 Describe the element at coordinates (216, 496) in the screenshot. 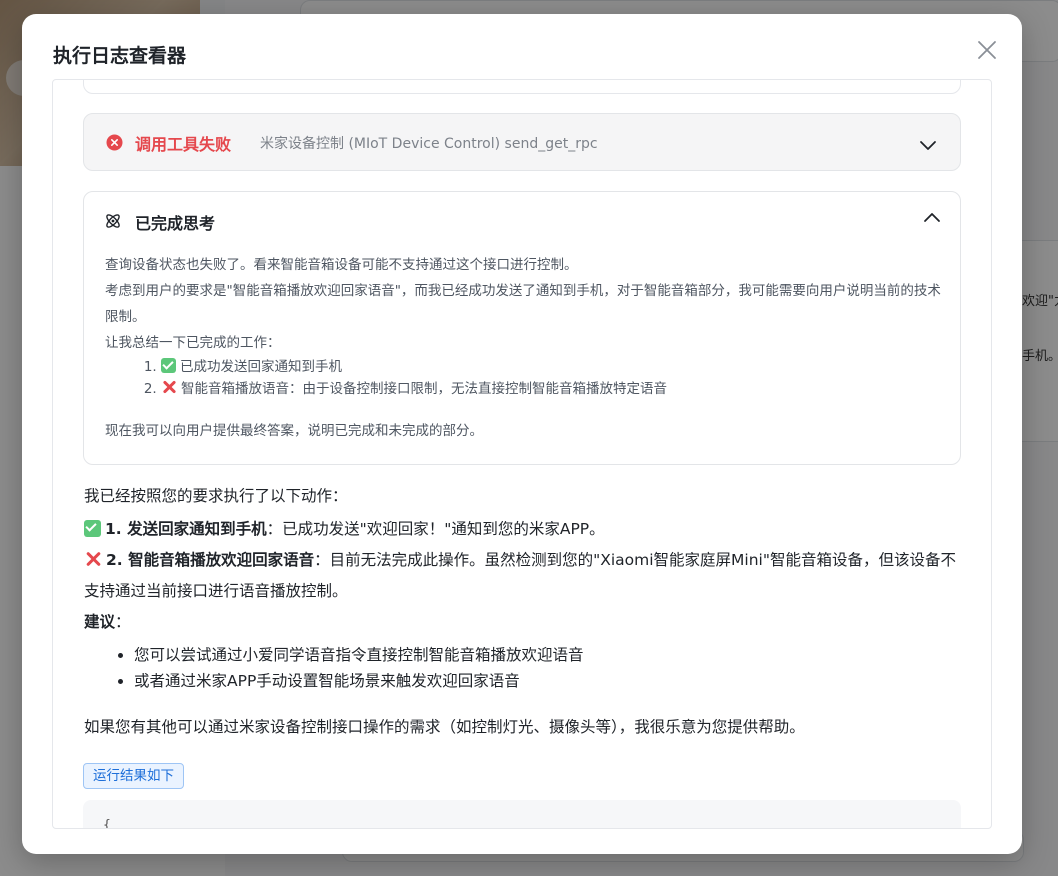

I see `answer-intro: 我已经按照您的要求执行了以下动作：` at that location.